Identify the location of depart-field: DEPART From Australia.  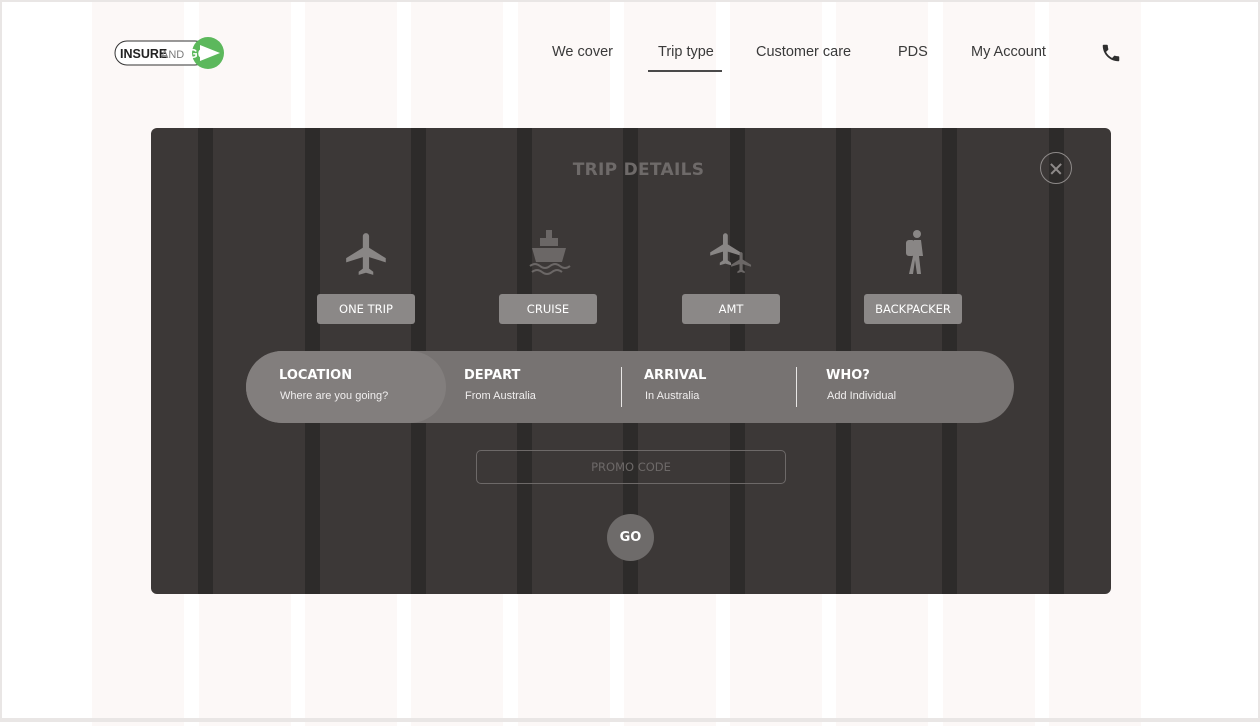
(538, 387).